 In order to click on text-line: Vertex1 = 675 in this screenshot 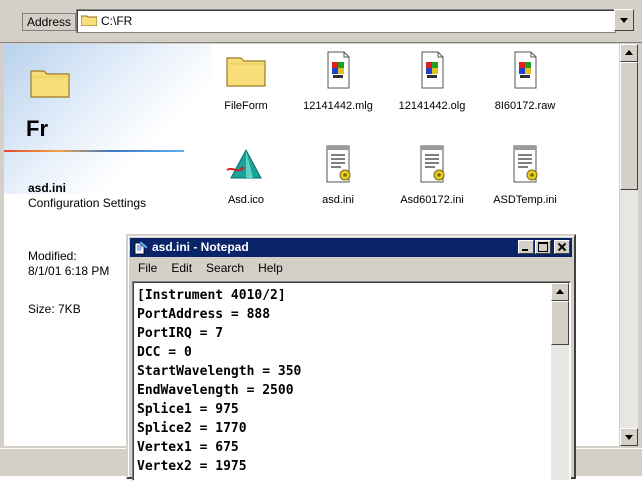, I will do `click(188, 447)`.